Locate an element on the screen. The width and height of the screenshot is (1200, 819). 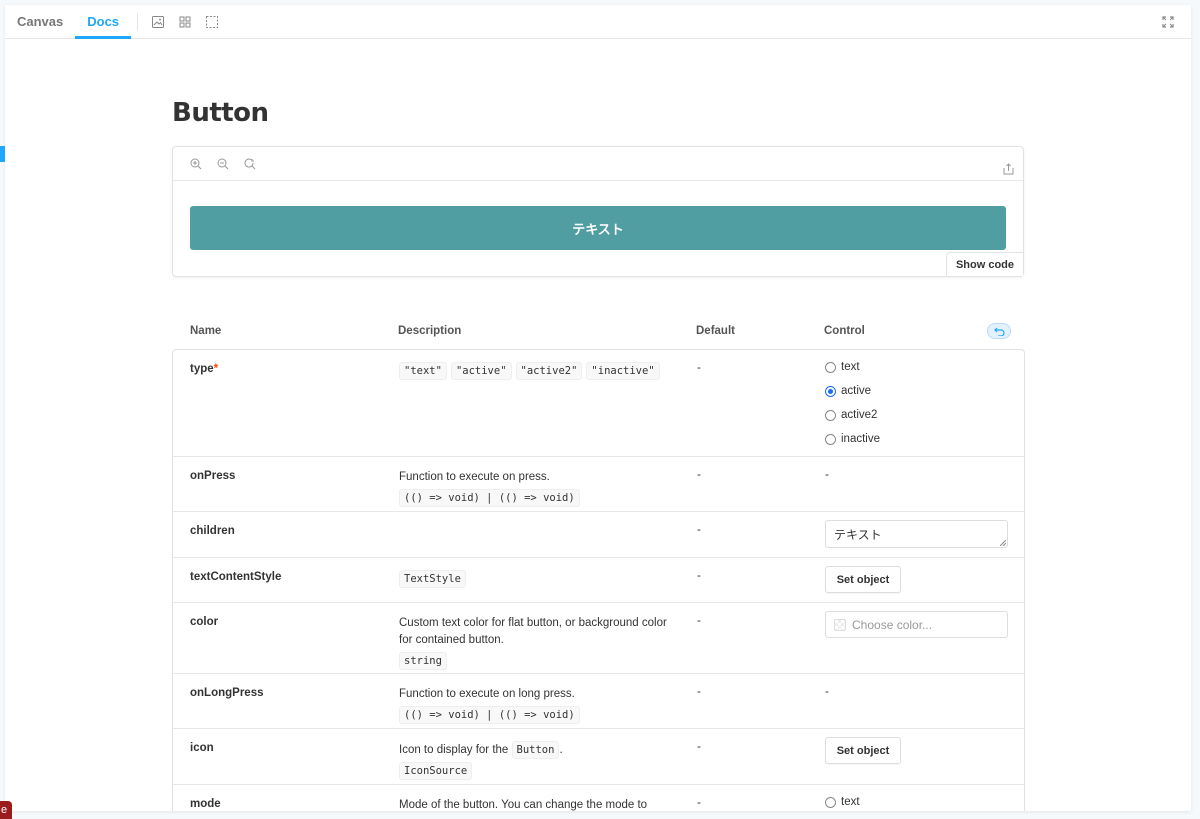
tab-canvas: Canvas is located at coordinates (40, 21).